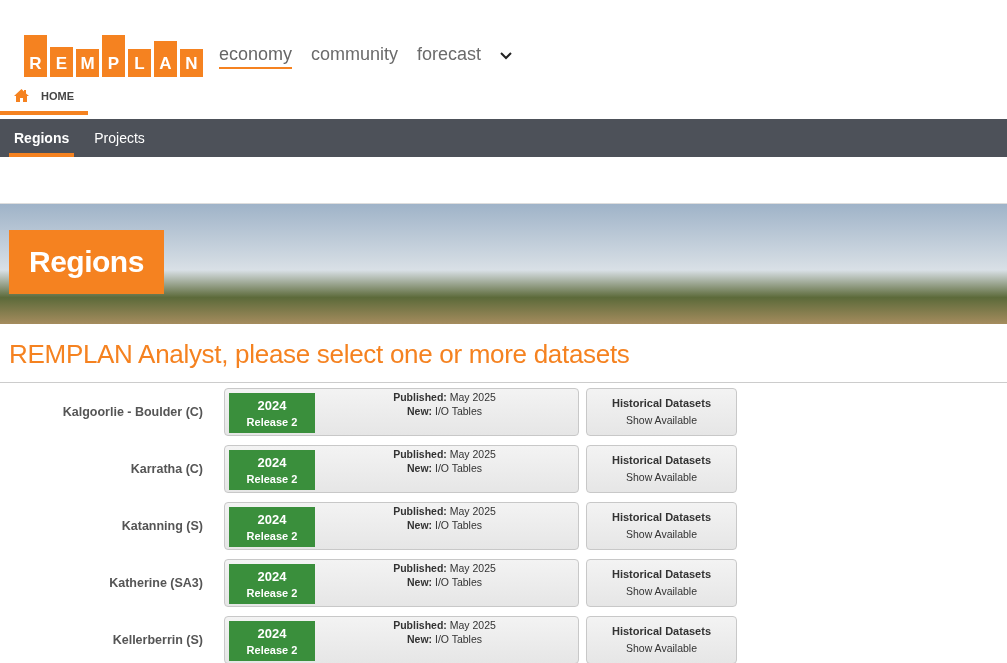 The image size is (1007, 663). Describe the element at coordinates (449, 56) in the screenshot. I see `nav-link: forecast` at that location.